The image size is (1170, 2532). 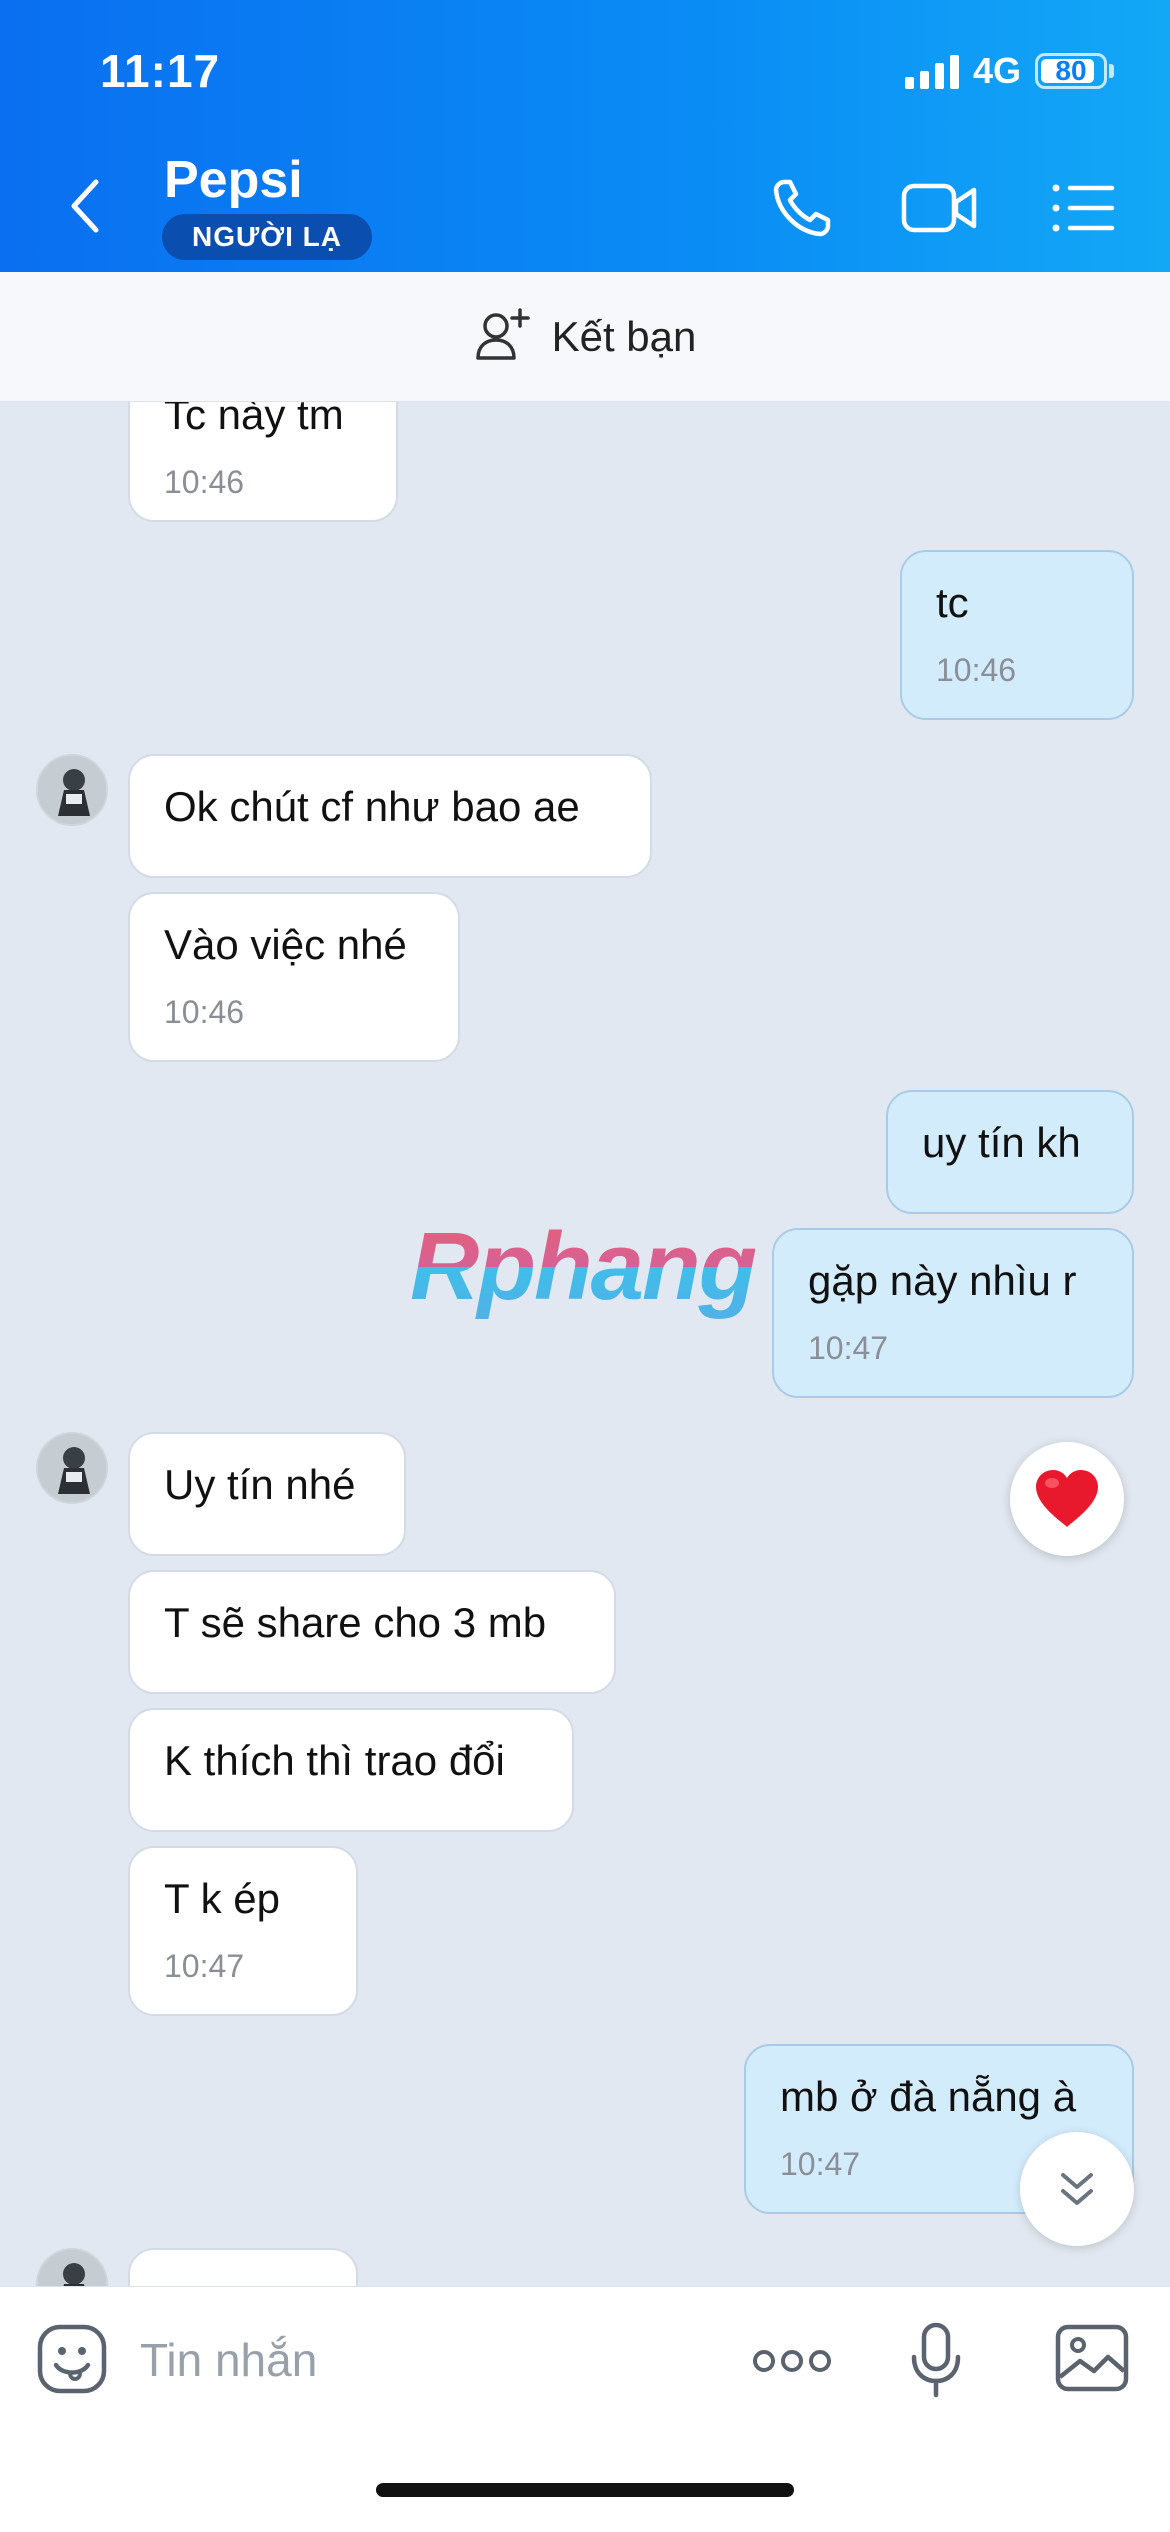 What do you see at coordinates (88, 206) in the screenshot?
I see `back-icon` at bounding box center [88, 206].